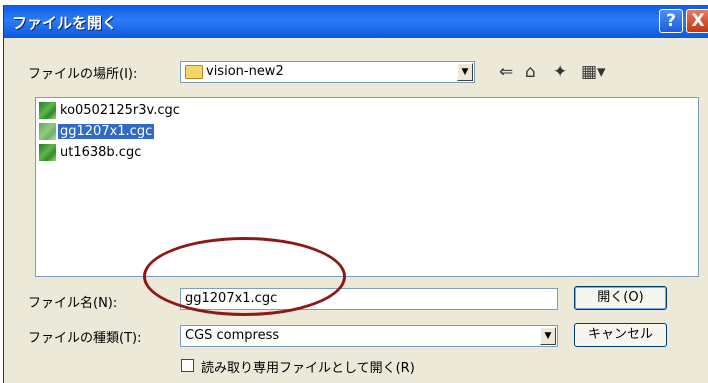 Image resolution: width=708 pixels, height=383 pixels. Describe the element at coordinates (83, 74) in the screenshot. I see `look-in-label: ファイルの場所(I):` at that location.